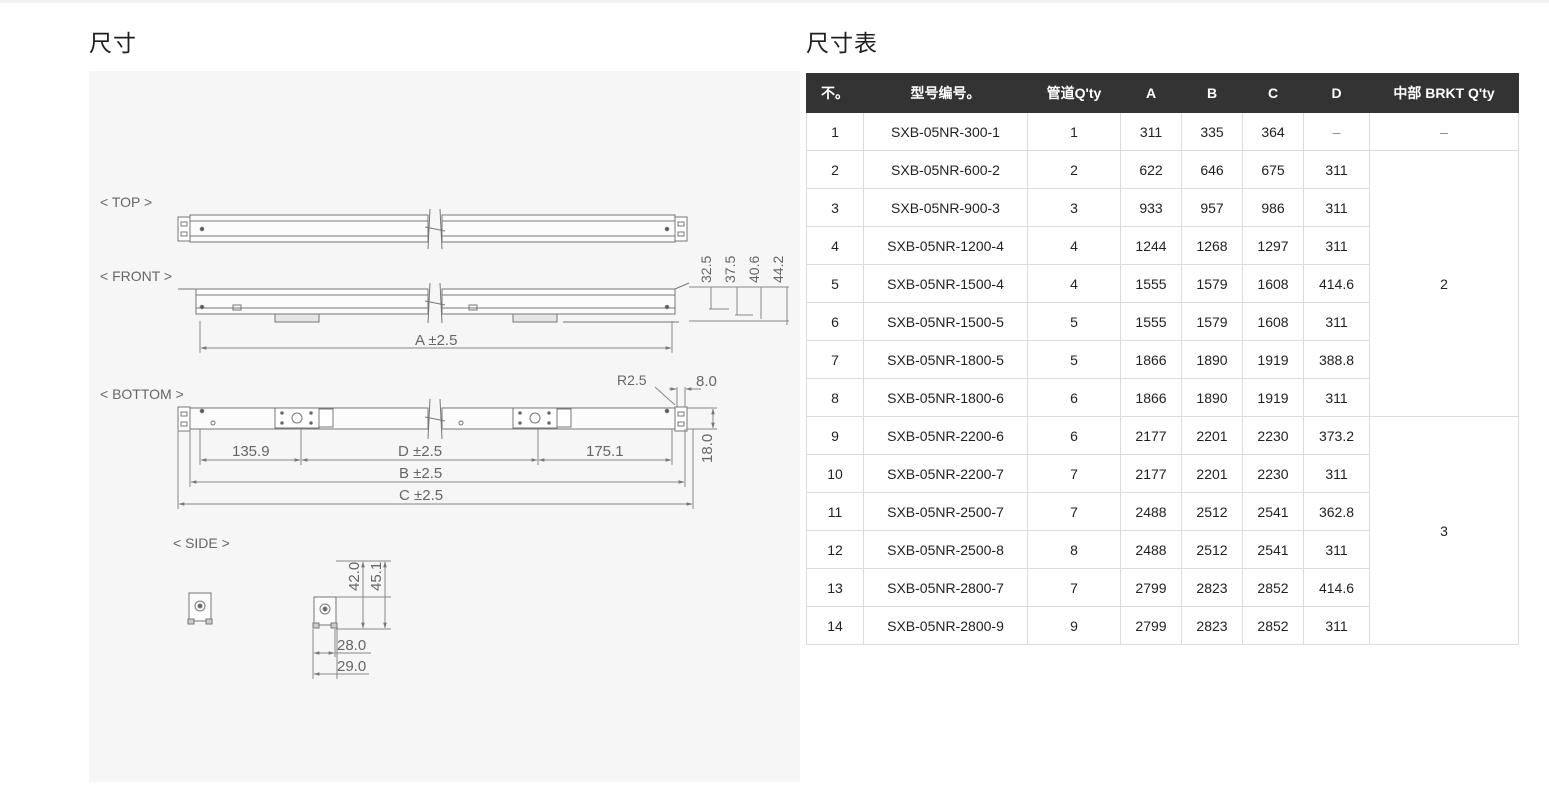 This screenshot has width=1549, height=809. Describe the element at coordinates (432, 419) in the screenshot. I see `bottom-view-rail` at that location.